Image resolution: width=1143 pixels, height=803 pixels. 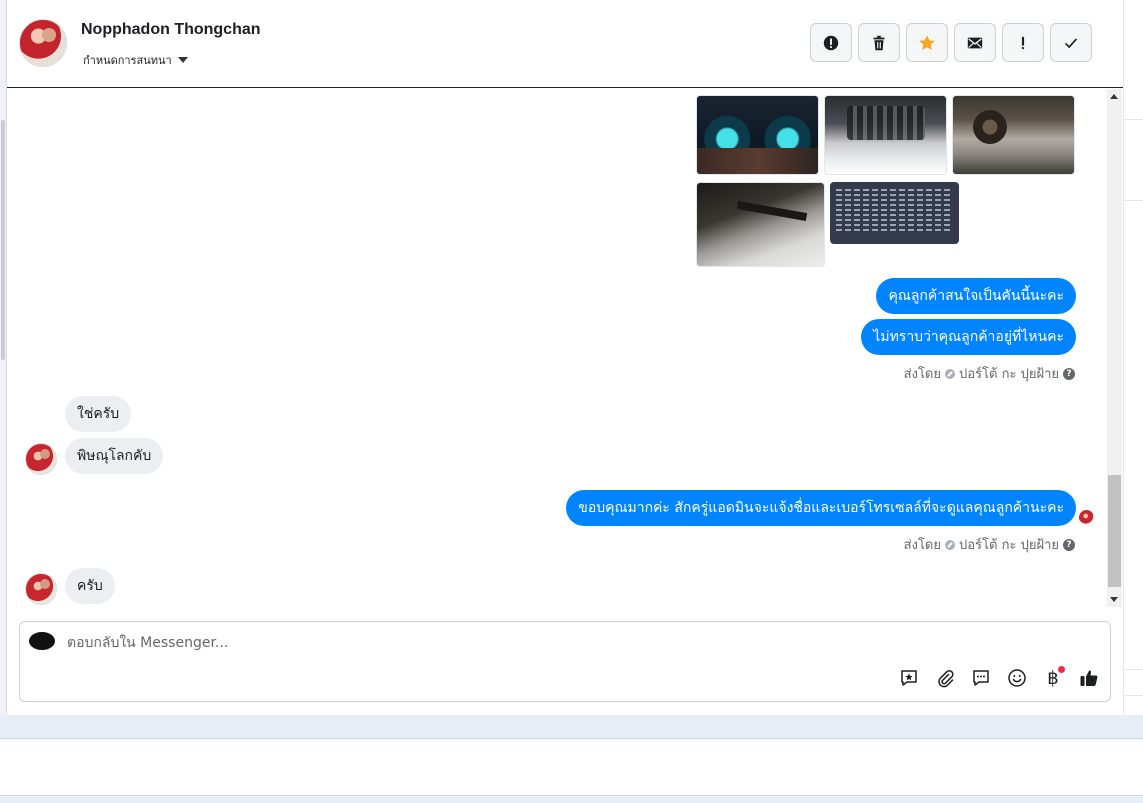 What do you see at coordinates (42, 641) in the screenshot?
I see `page-logo` at bounding box center [42, 641].